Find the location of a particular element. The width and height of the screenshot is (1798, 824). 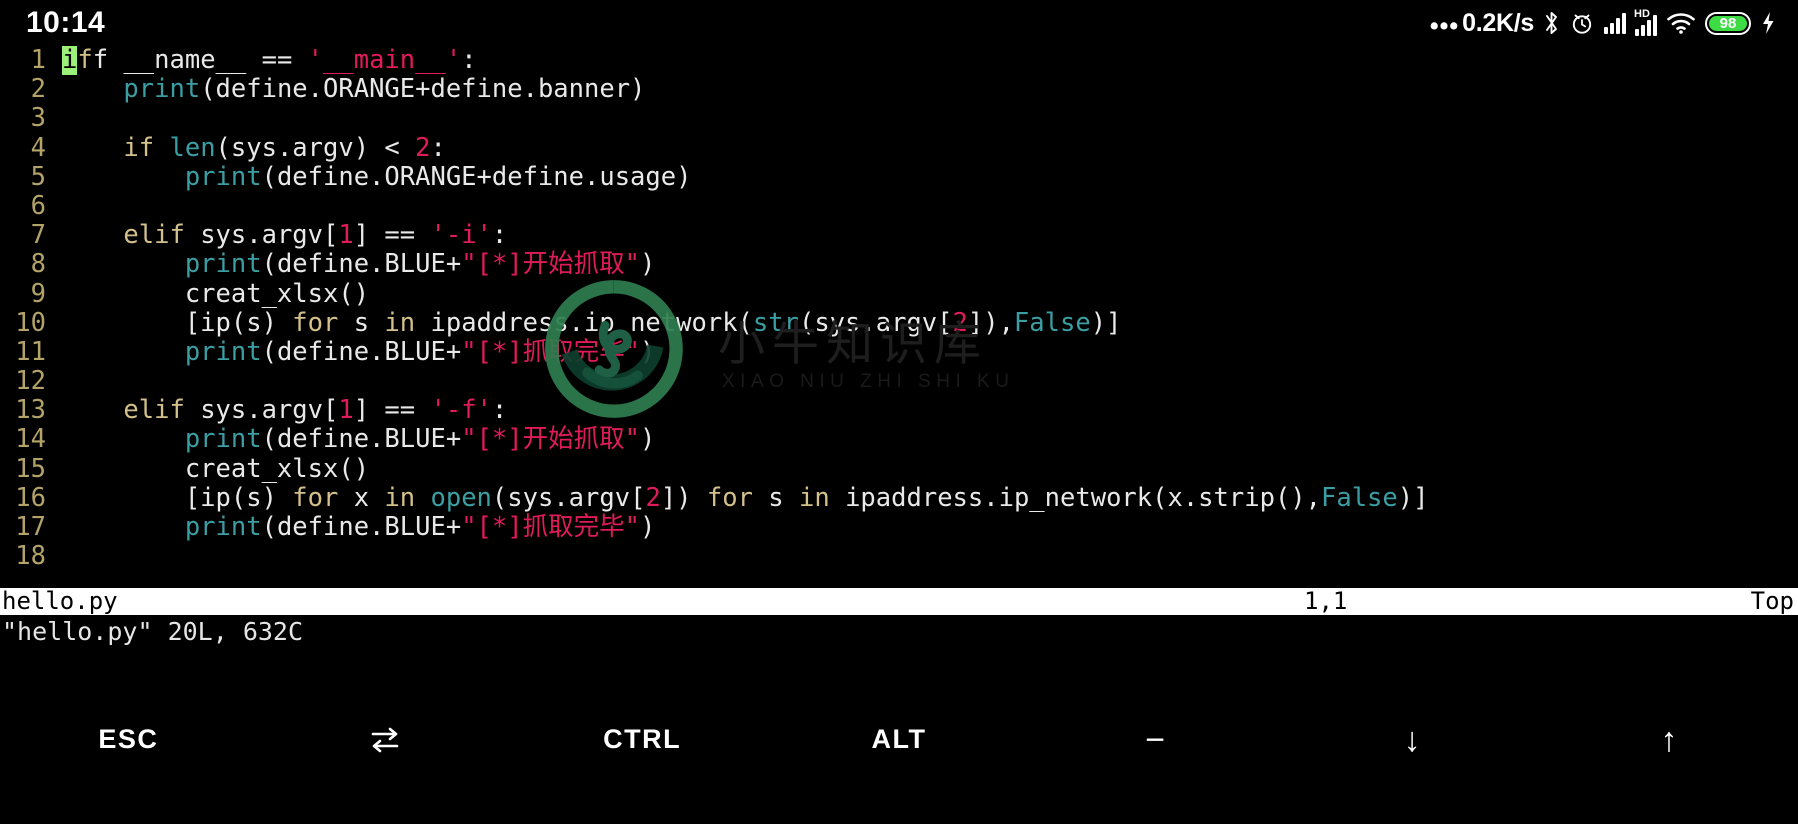

code-token: open is located at coordinates (461, 497).